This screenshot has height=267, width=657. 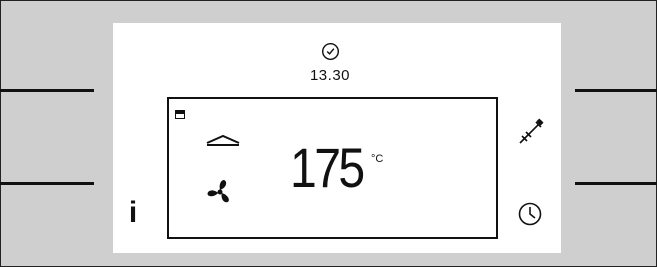 What do you see at coordinates (47, 183) in the screenshot?
I see `left-bottom-button` at bounding box center [47, 183].